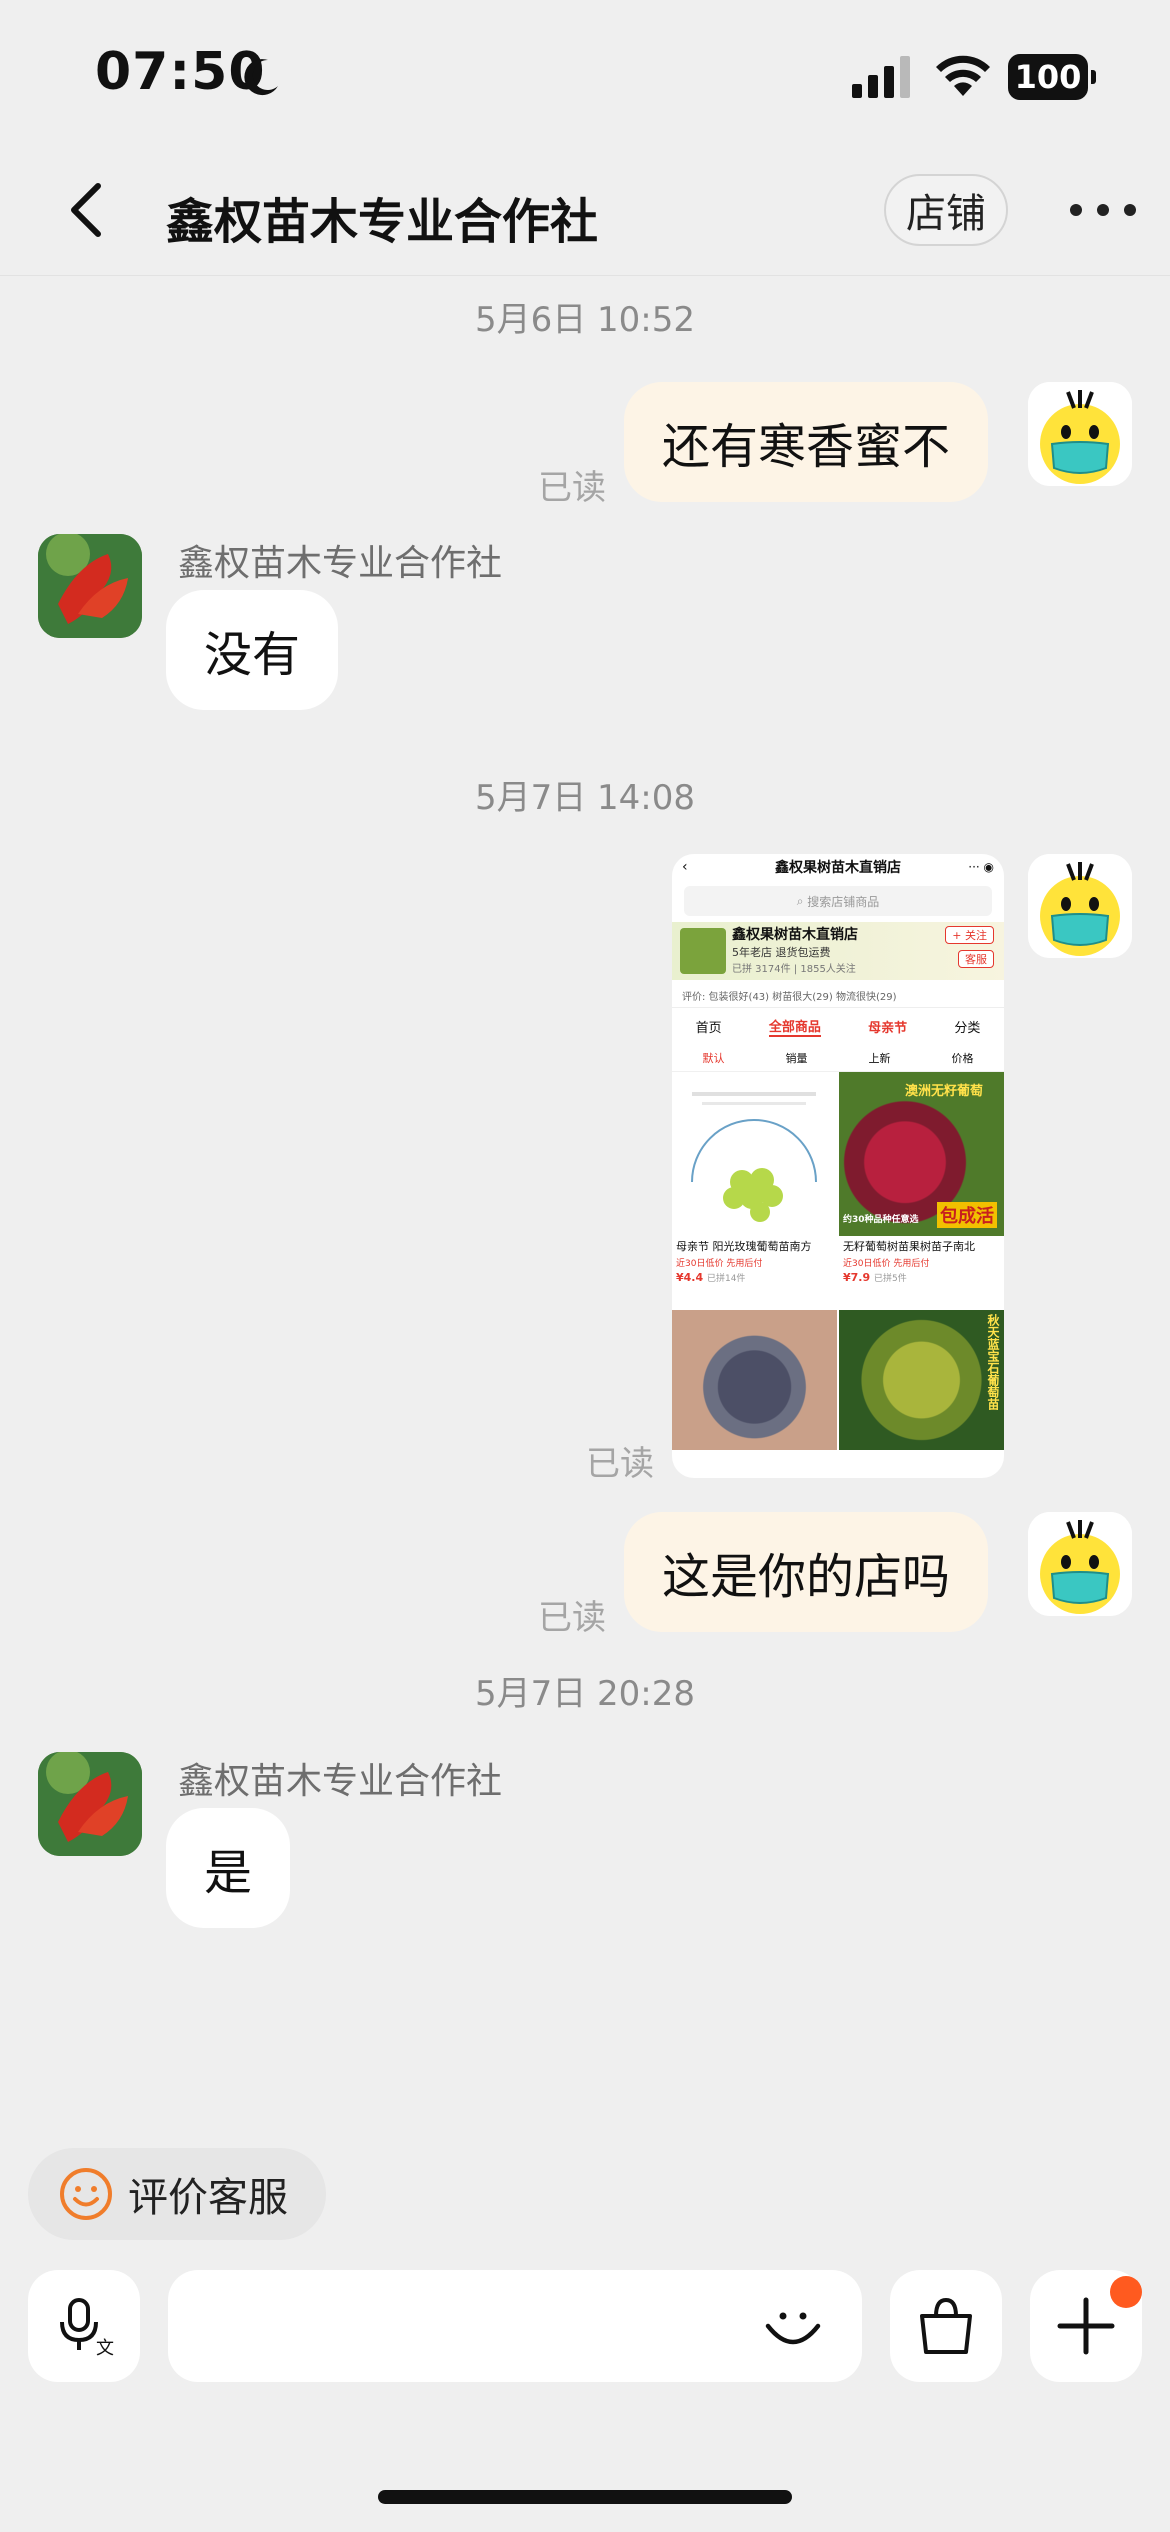 The height and width of the screenshot is (2532, 1170). I want to click on more-button, so click(1103, 210).